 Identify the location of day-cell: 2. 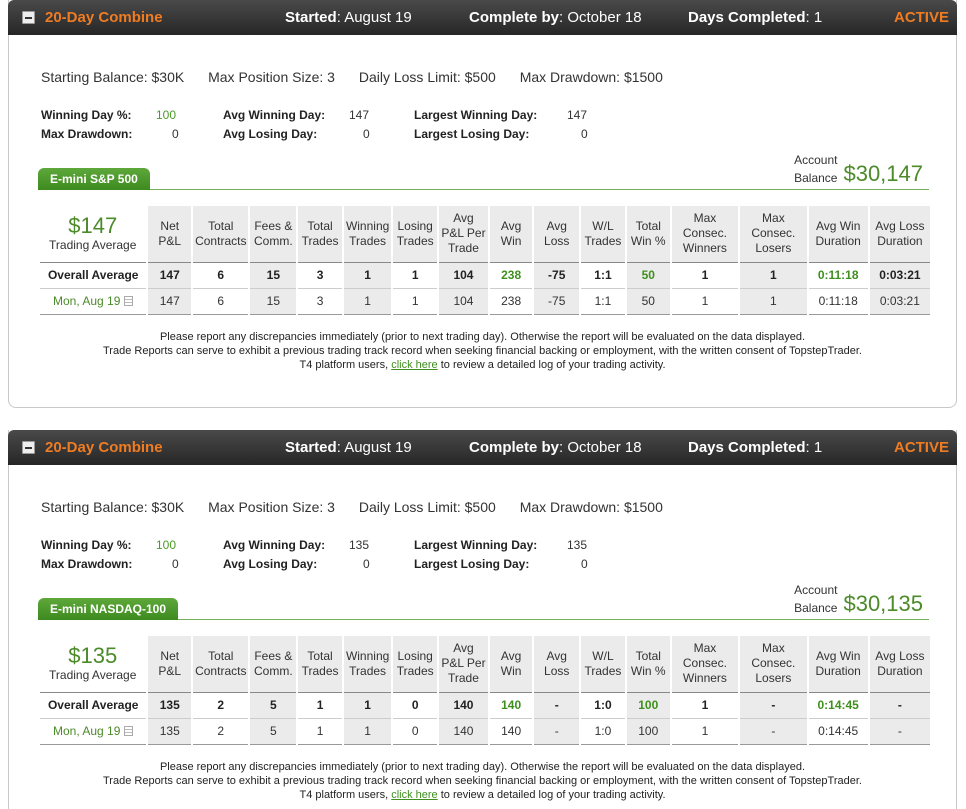
(220, 731).